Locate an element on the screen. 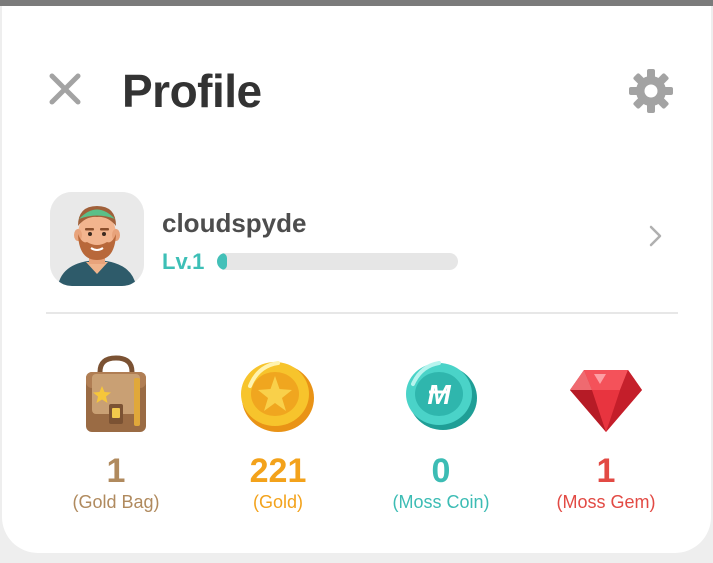 This screenshot has width=713, height=563. stat-value: 221 is located at coordinates (278, 471).